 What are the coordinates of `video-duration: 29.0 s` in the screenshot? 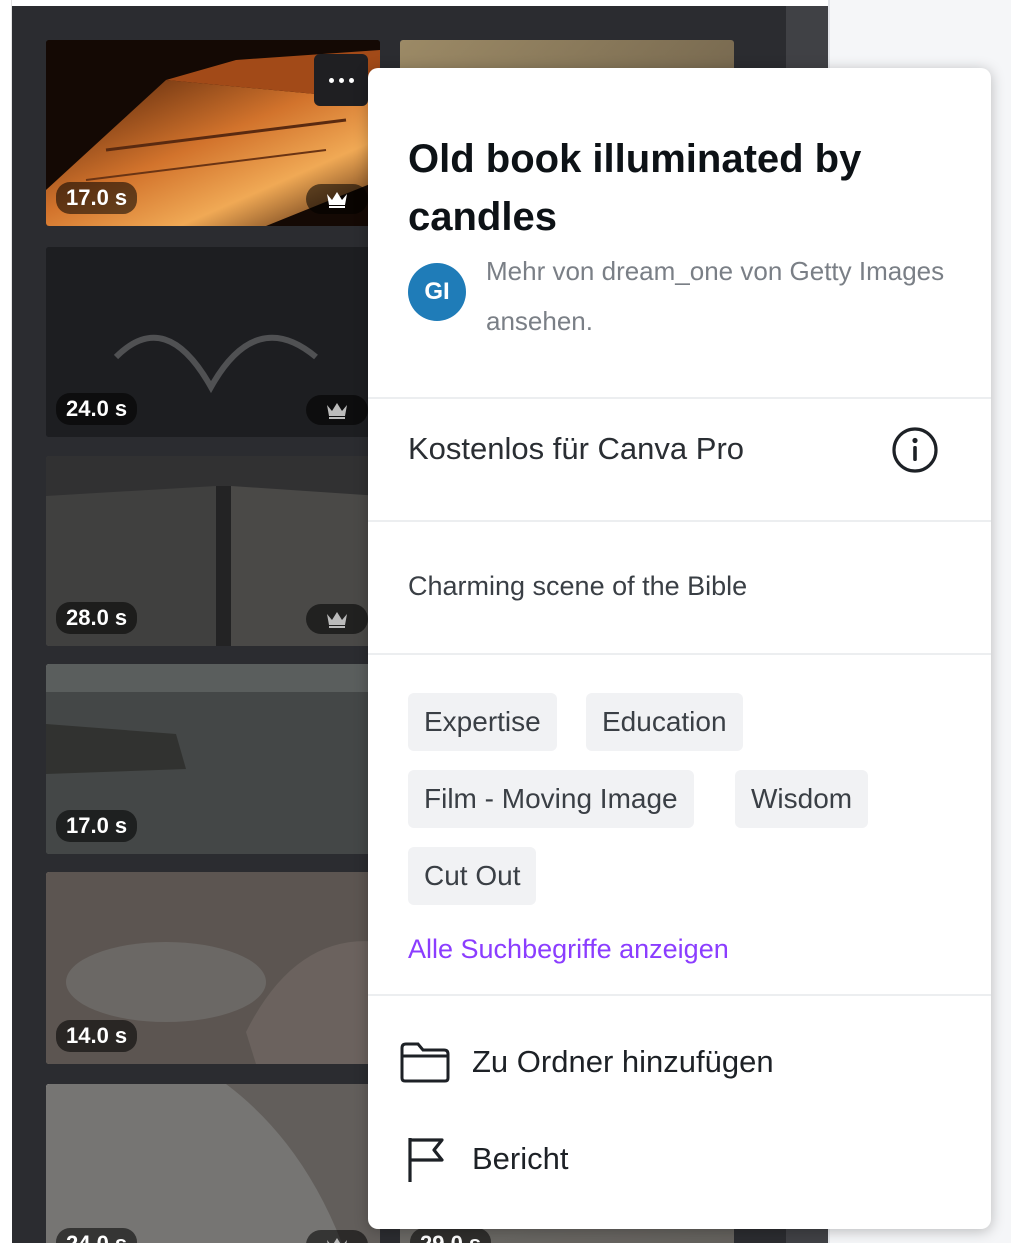 It's located at (451, 1235).